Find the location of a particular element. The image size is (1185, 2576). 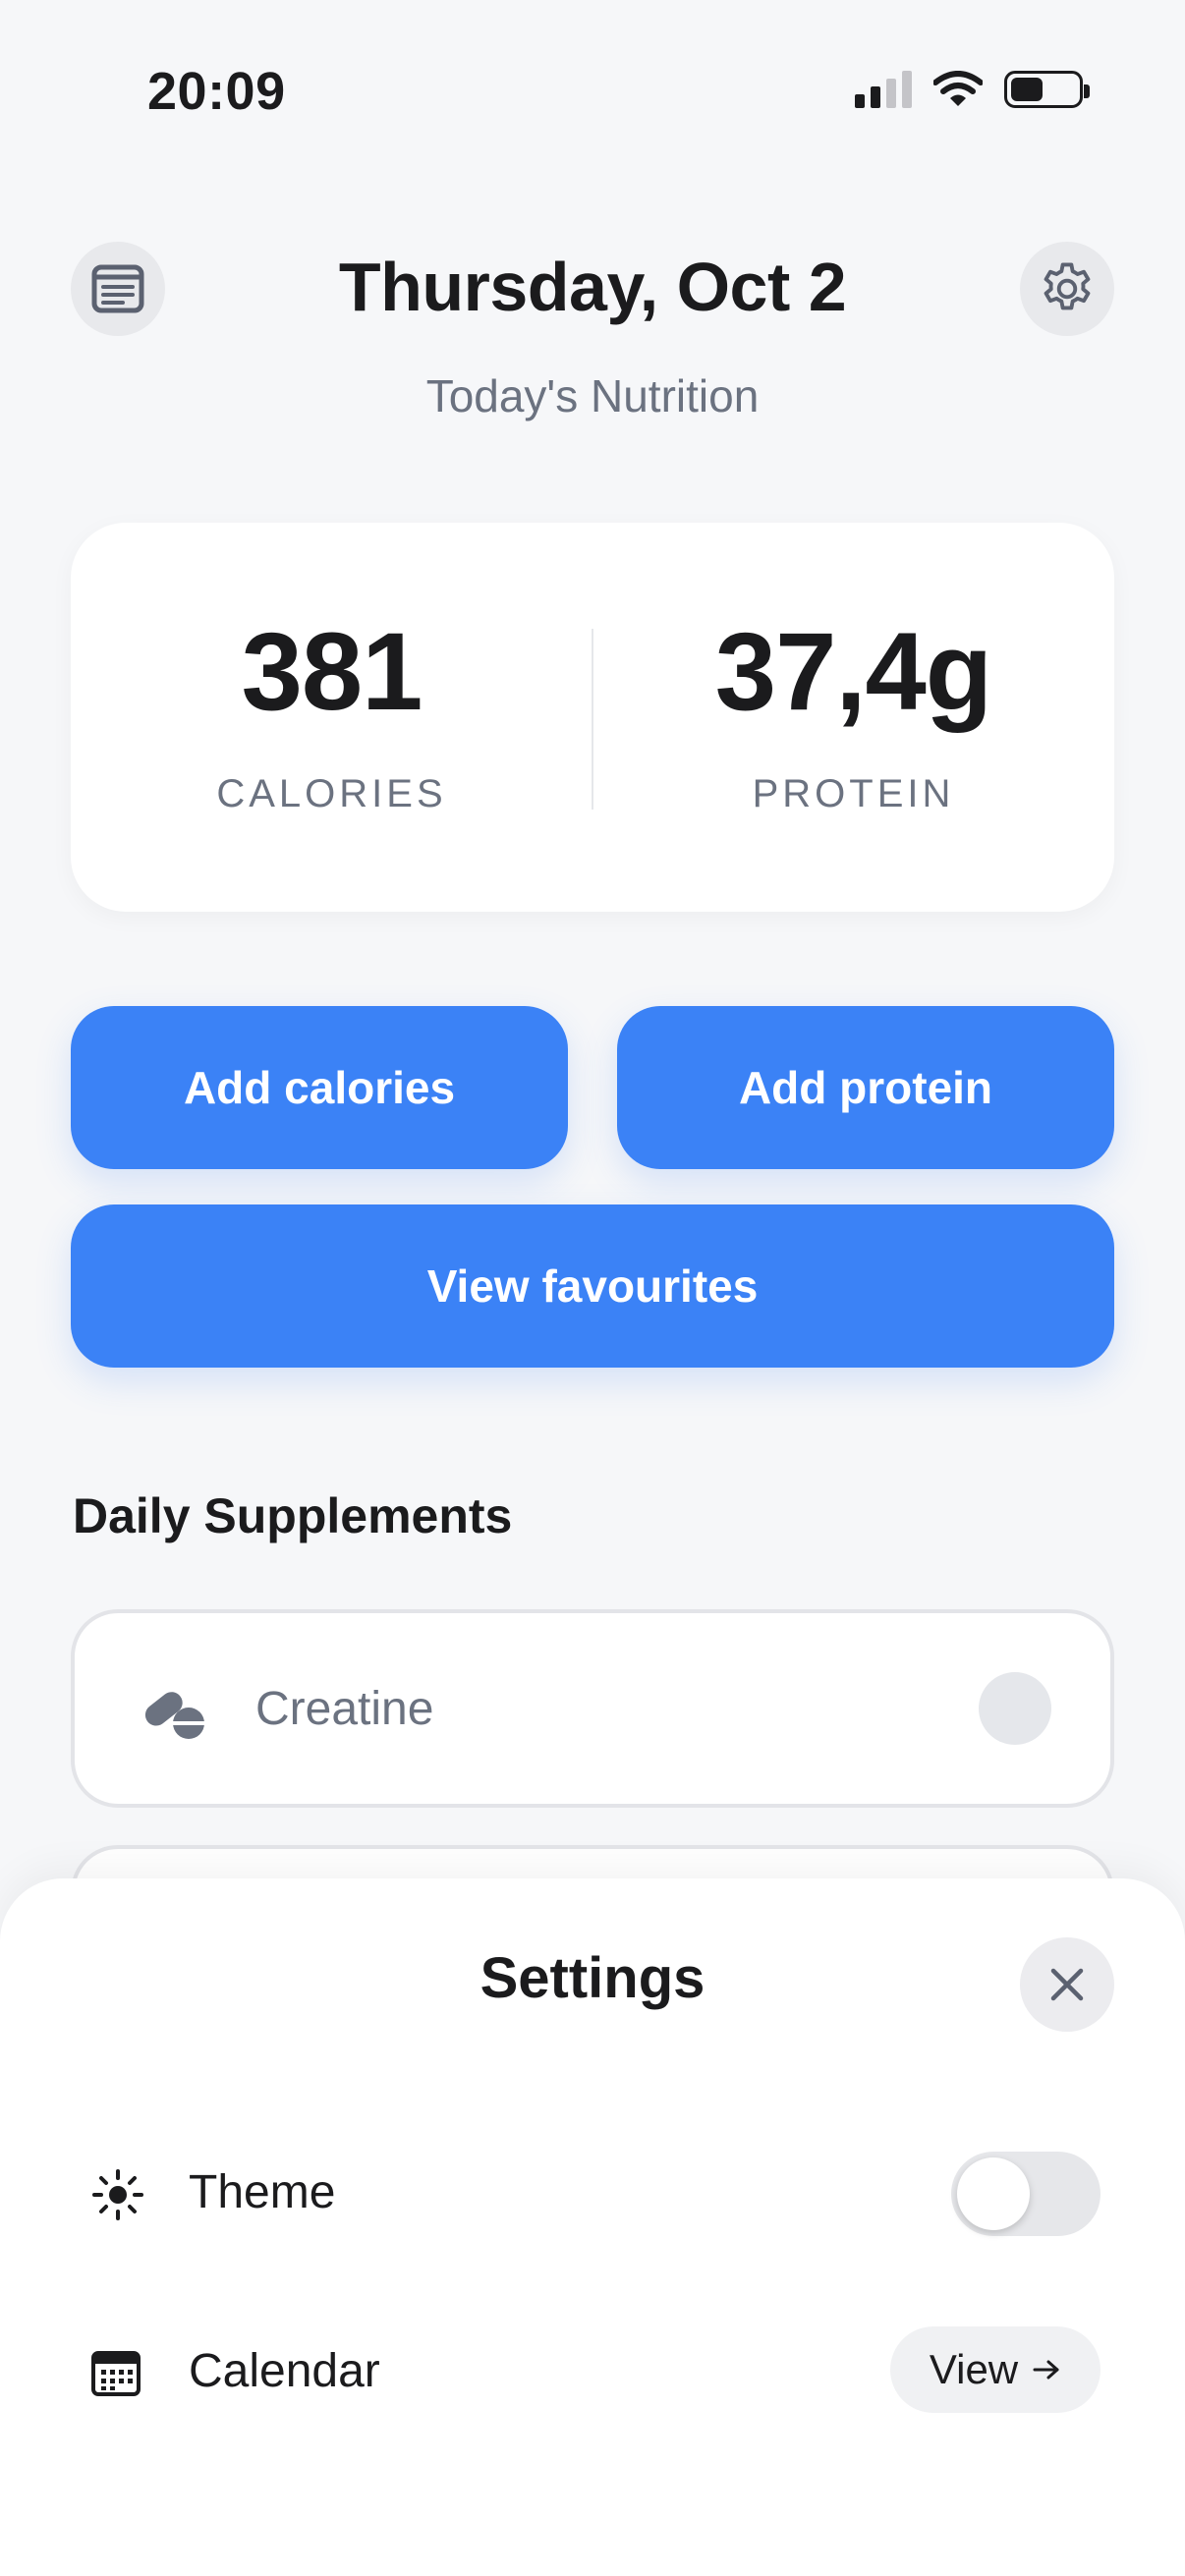

arrow-right-icon is located at coordinates (1046, 2370).